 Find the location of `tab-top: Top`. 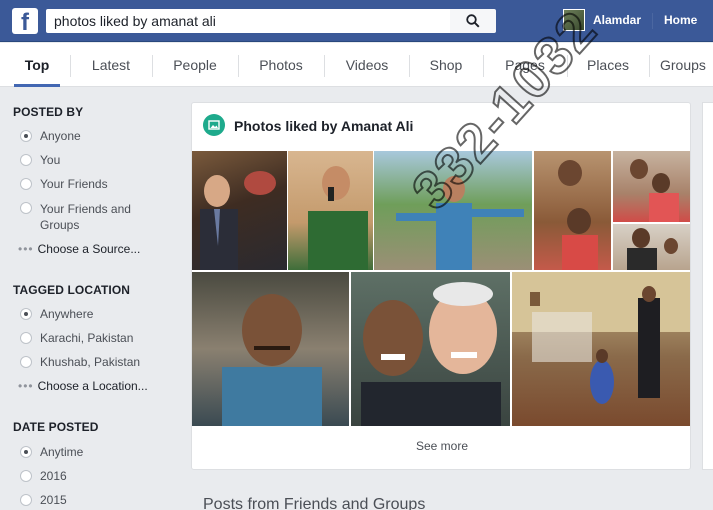

tab-top: Top is located at coordinates (37, 65).